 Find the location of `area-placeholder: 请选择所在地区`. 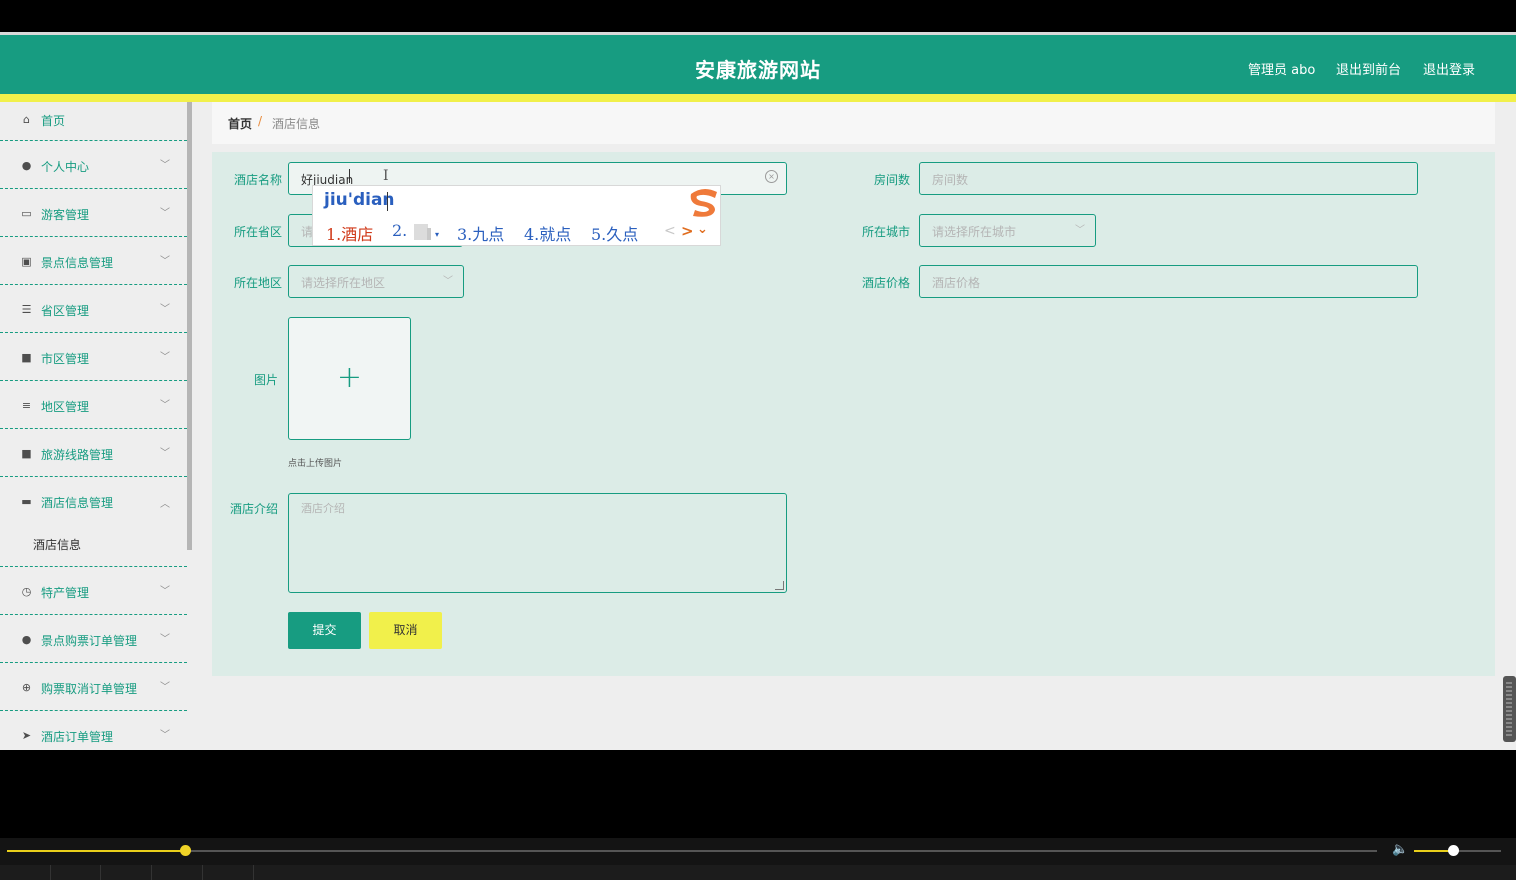

area-placeholder: 请选择所在地区 is located at coordinates (343, 283).